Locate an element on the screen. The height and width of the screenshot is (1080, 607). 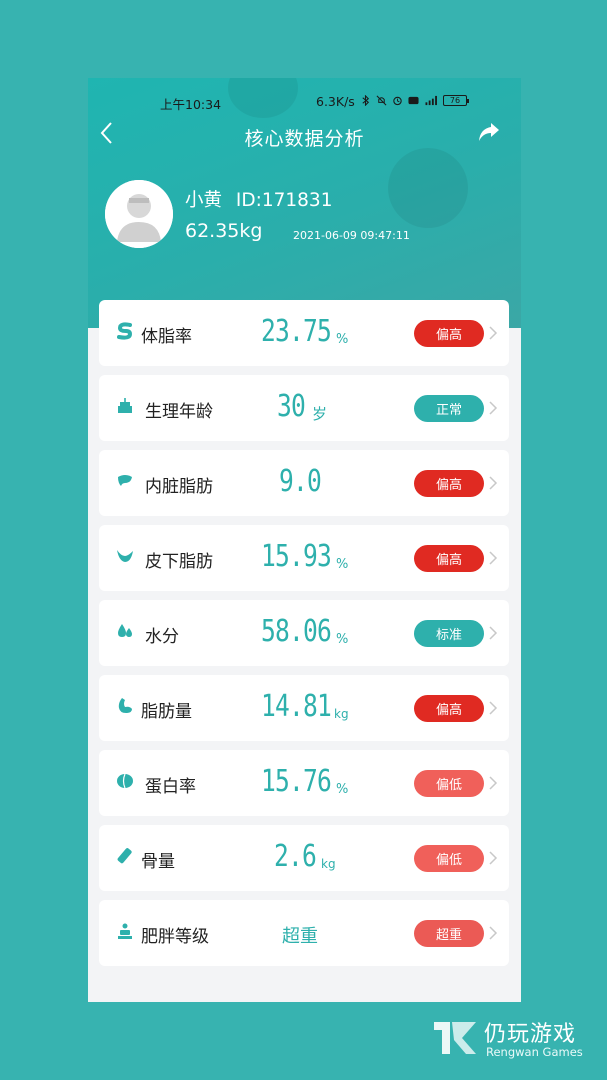
alarm-icon is located at coordinates (397, 101).